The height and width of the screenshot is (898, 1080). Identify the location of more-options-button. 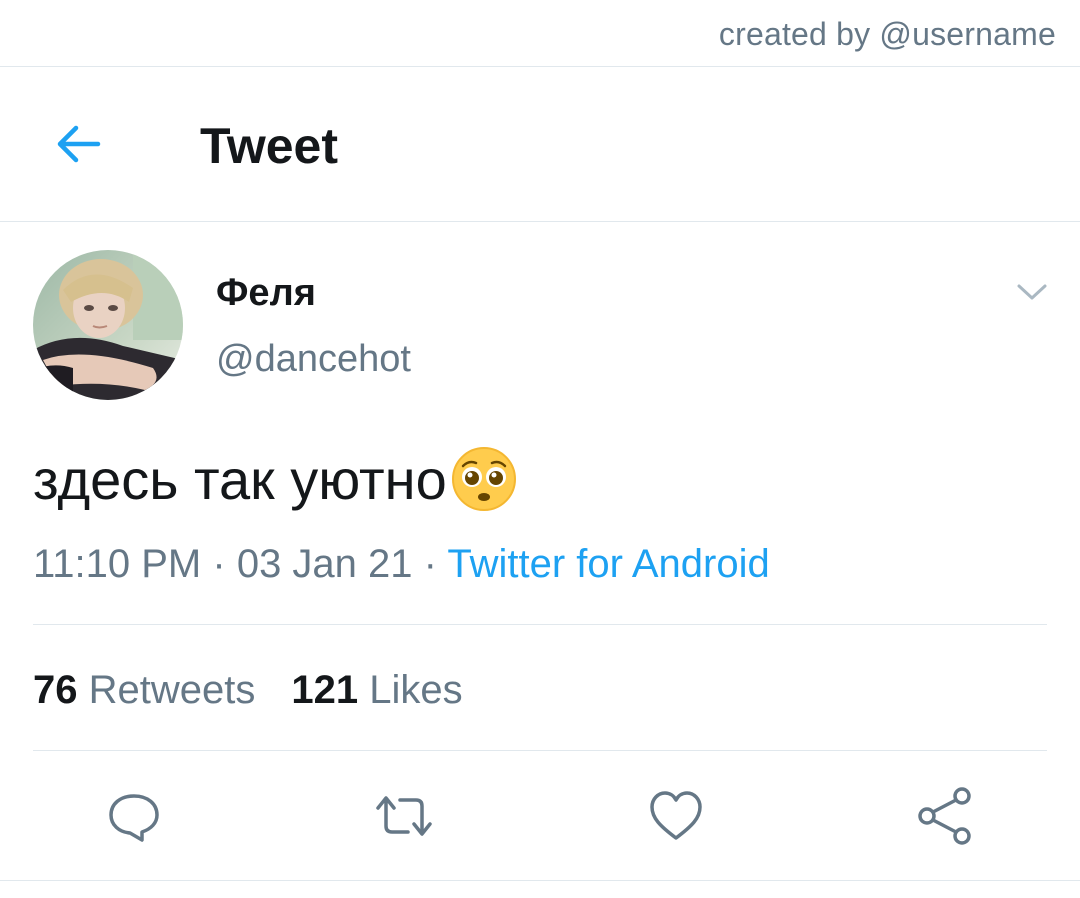
(1032, 292).